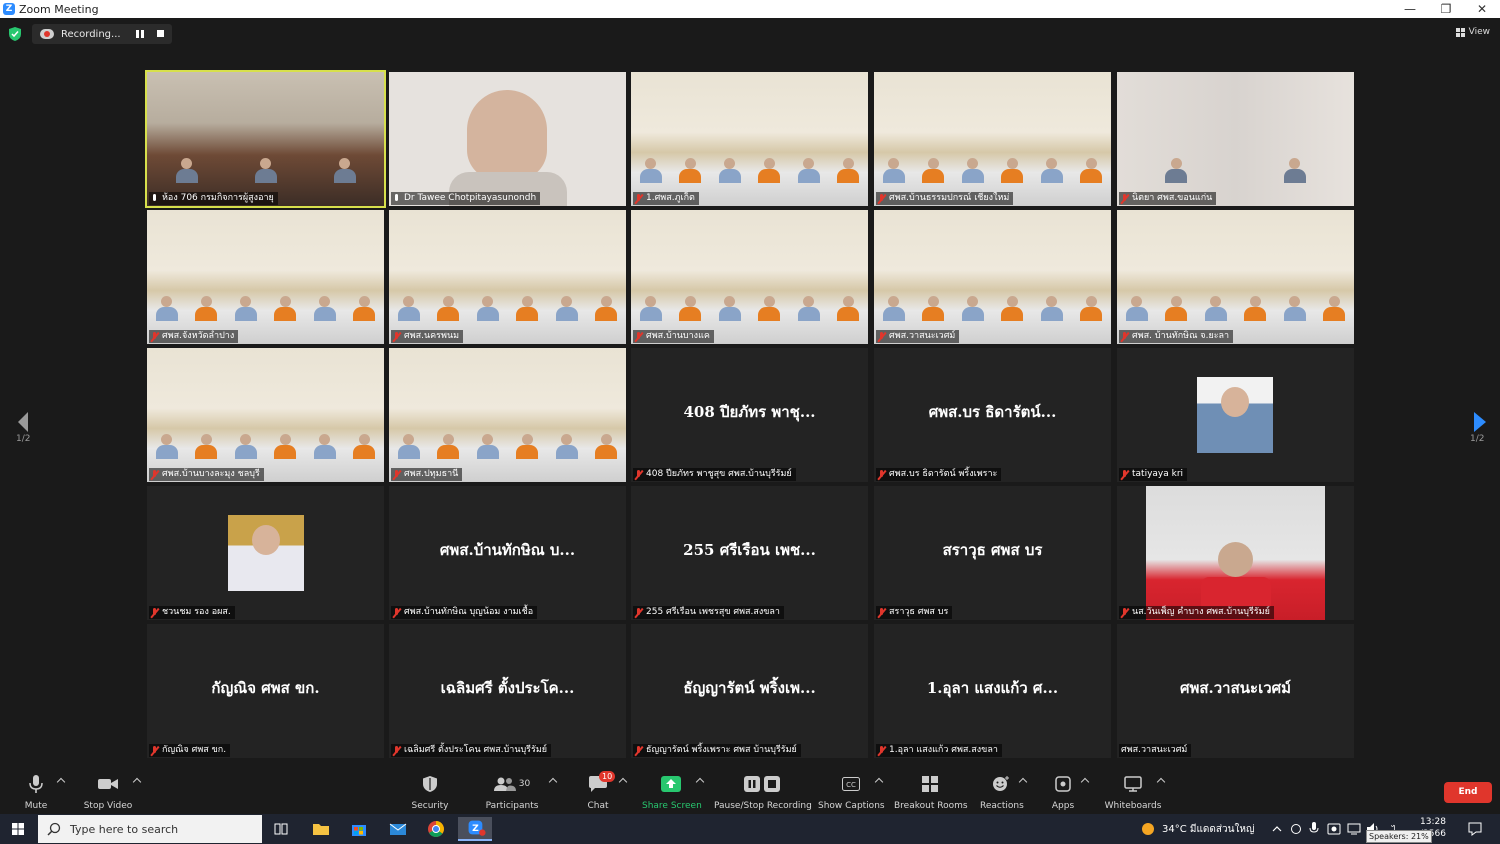  I want to click on participant-video, so click(507, 139).